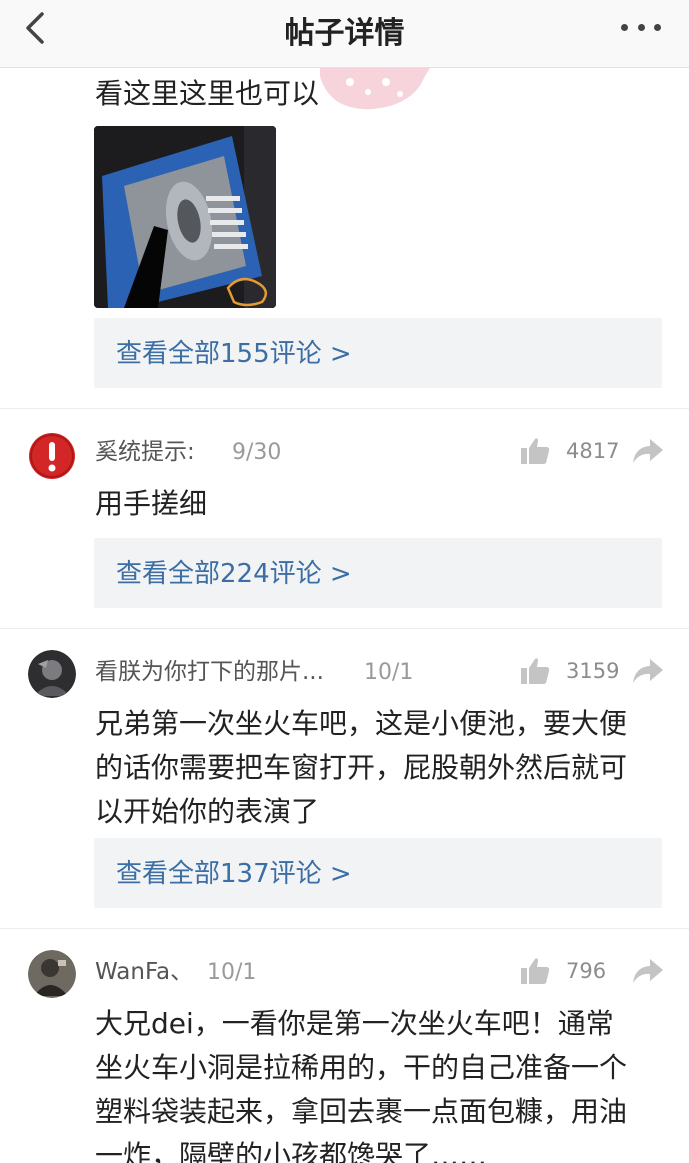 The image size is (689, 1163). What do you see at coordinates (641, 27) in the screenshot?
I see `more-options-icon` at bounding box center [641, 27].